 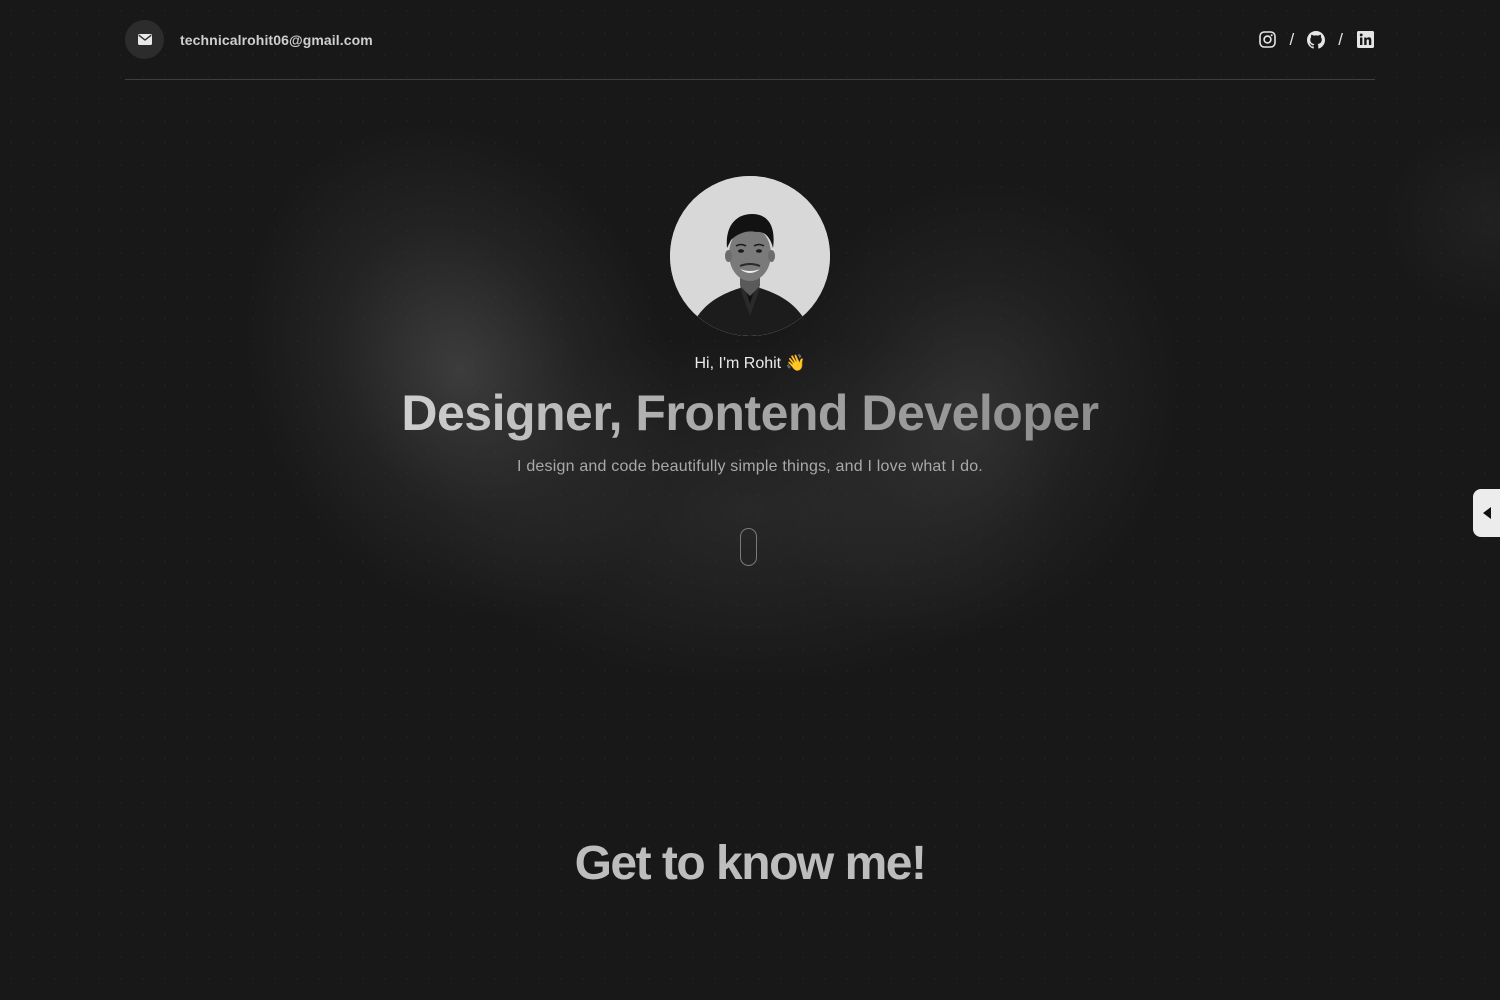 I want to click on caret-left-icon, so click(x=1486, y=513).